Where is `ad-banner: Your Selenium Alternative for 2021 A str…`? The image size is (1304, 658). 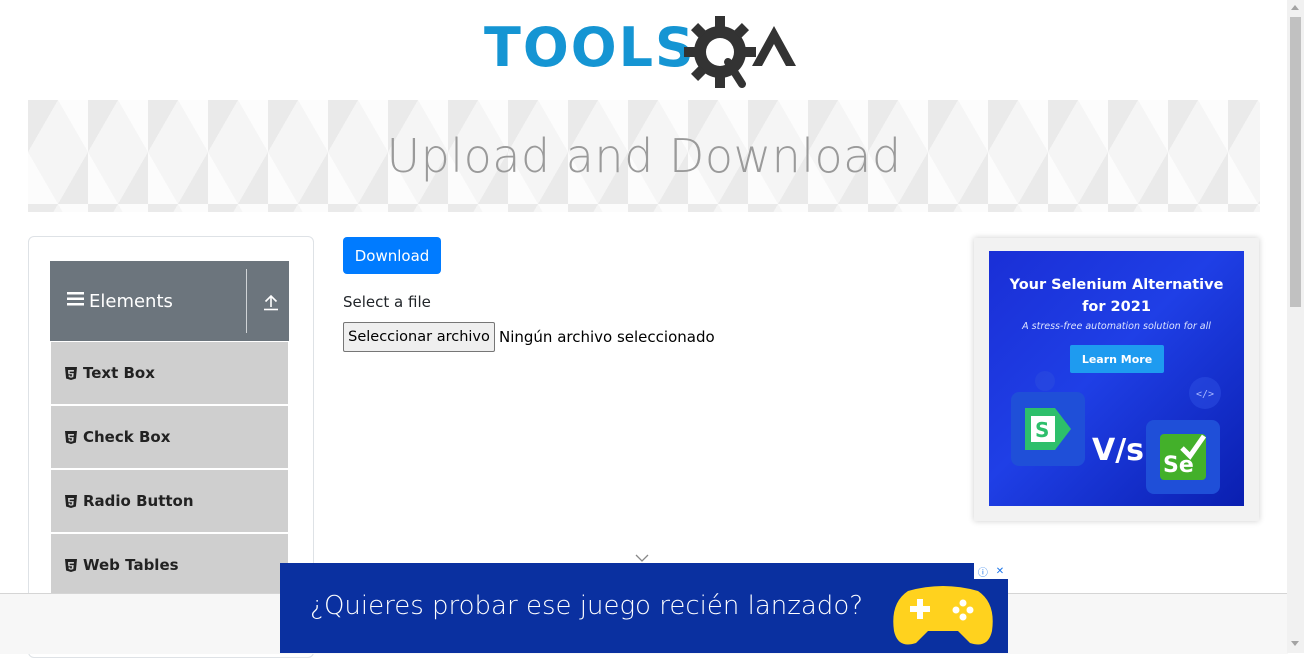
ad-banner: Your Selenium Alternative for 2021 A str… is located at coordinates (1116, 378).